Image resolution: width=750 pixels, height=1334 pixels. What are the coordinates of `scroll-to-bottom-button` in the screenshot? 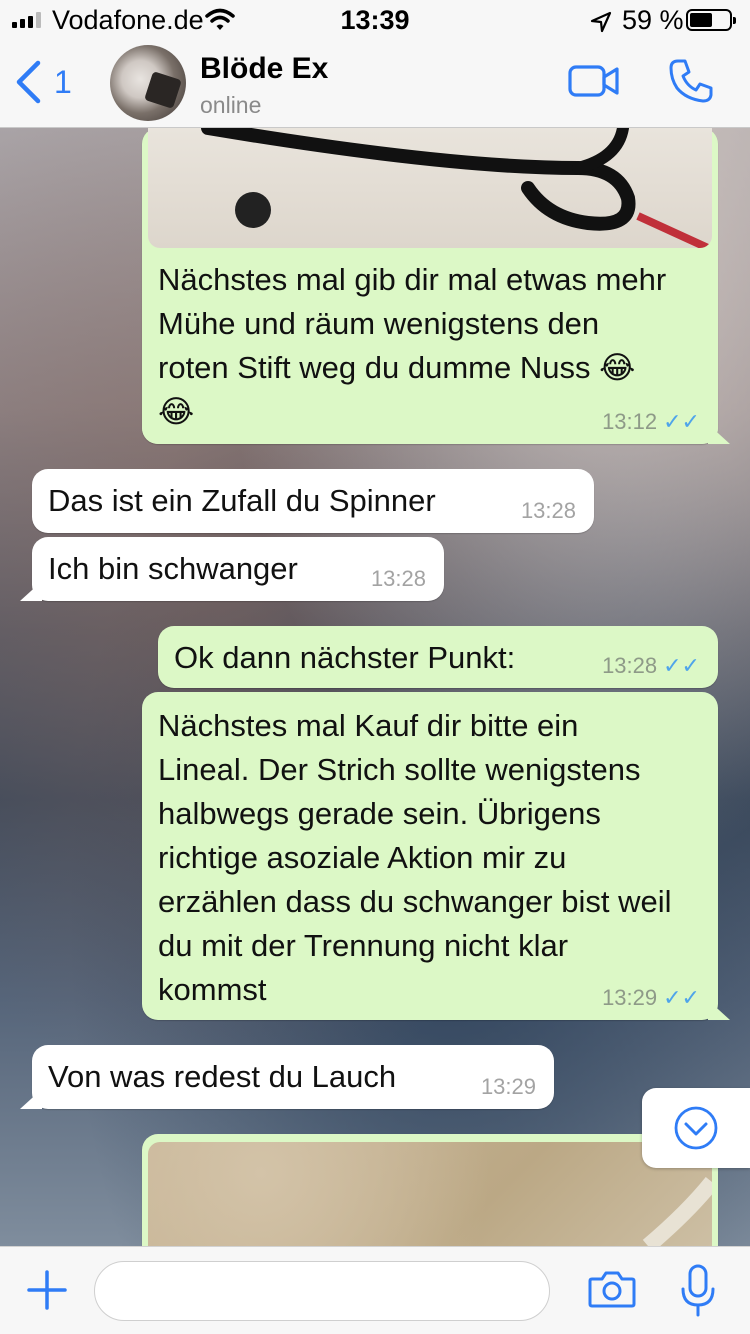 It's located at (696, 1128).